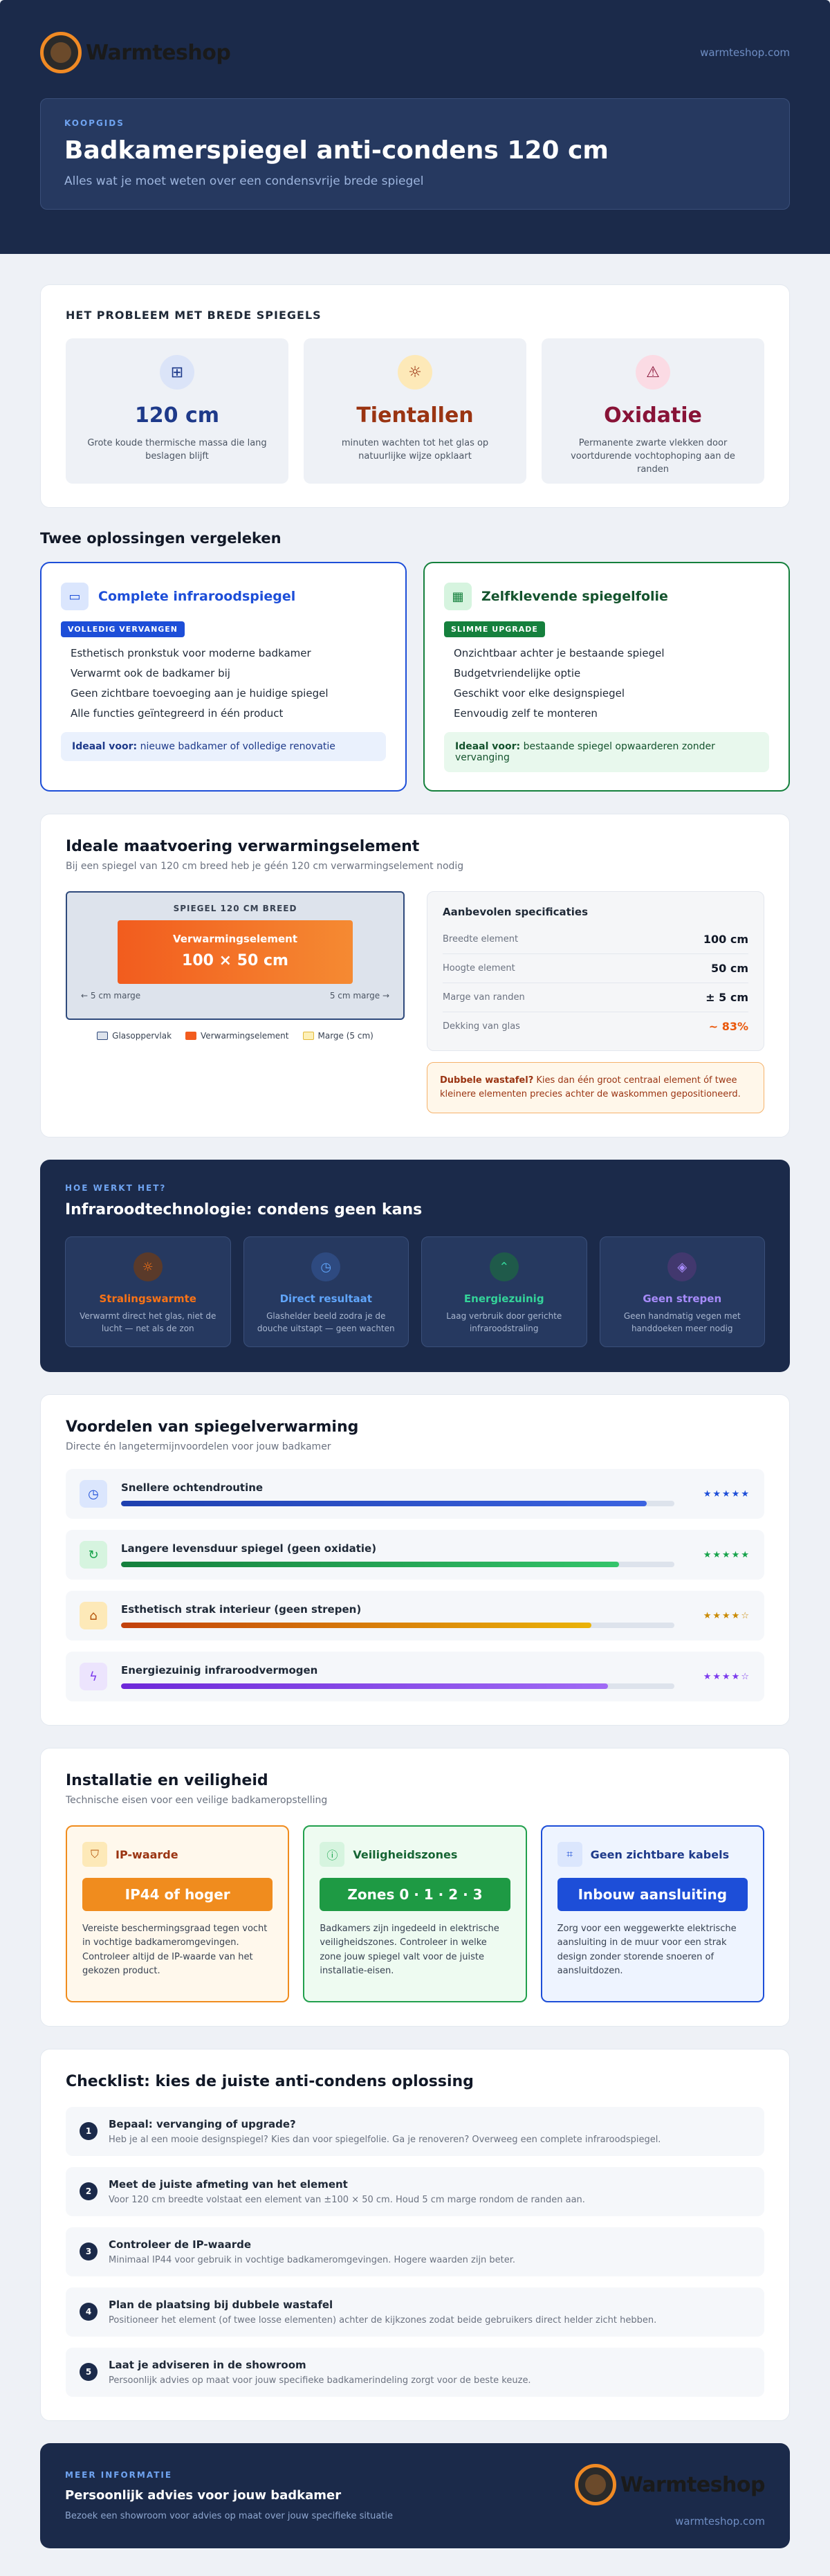 The image size is (830, 2576). What do you see at coordinates (725, 940) in the screenshot?
I see `spec-value: 100 cm` at bounding box center [725, 940].